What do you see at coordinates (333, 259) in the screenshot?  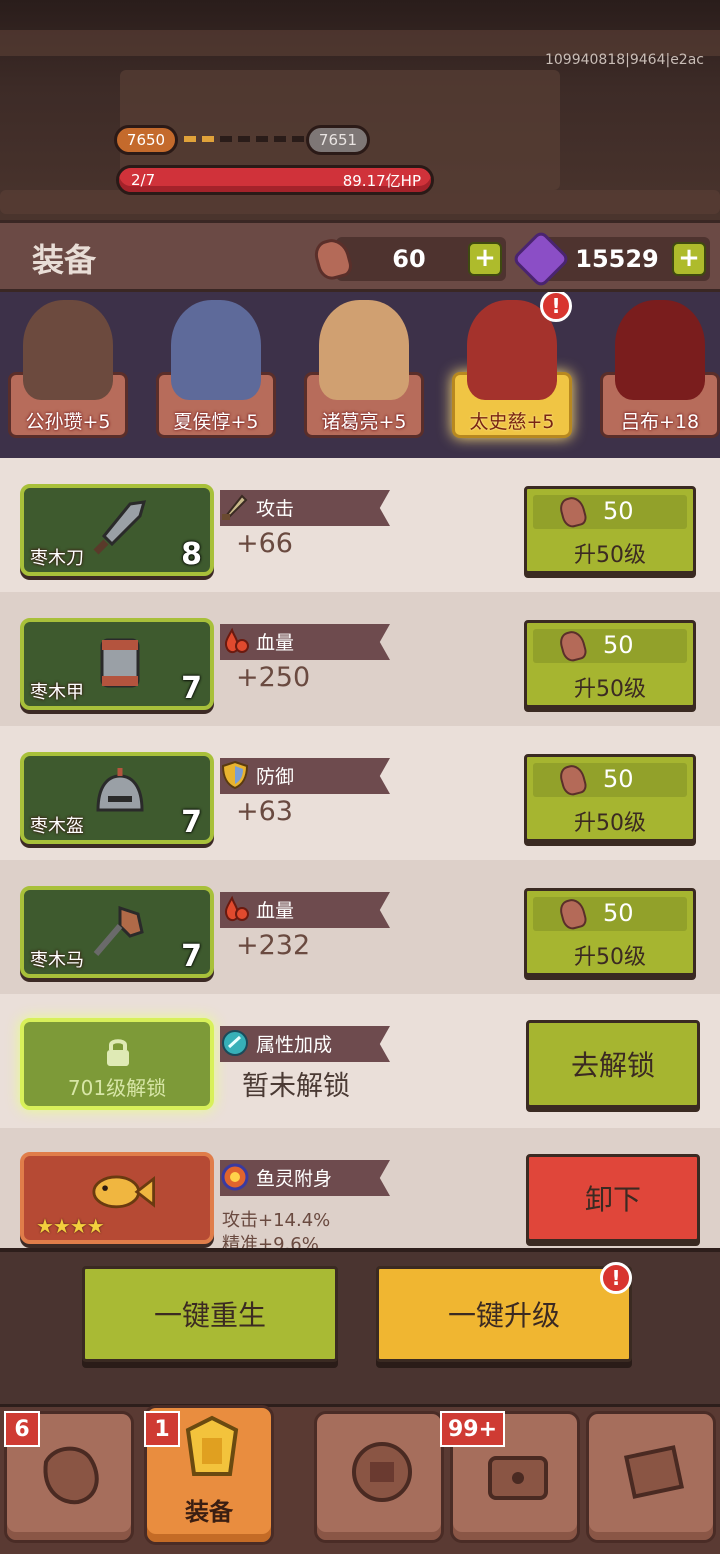 I see `ore-icon` at bounding box center [333, 259].